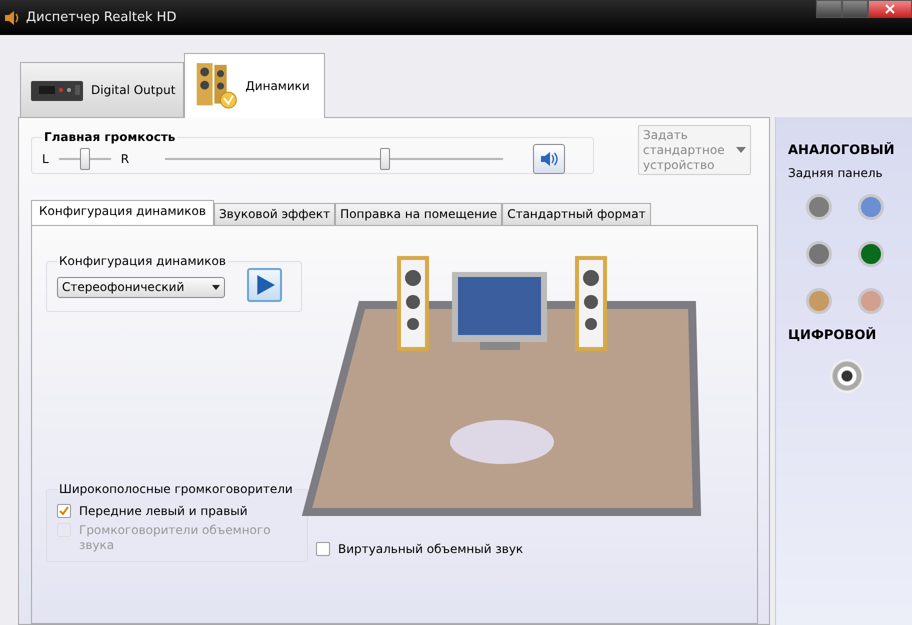 This screenshot has height=625, width=912. I want to click on device-tab: Динамики, so click(254, 85).